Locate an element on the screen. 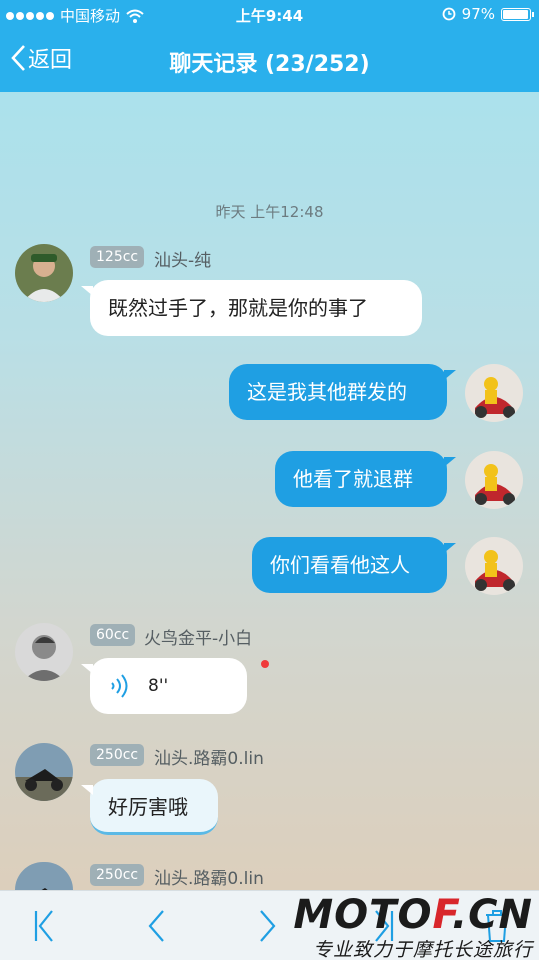  bottom-toolbar is located at coordinates (269, 925).